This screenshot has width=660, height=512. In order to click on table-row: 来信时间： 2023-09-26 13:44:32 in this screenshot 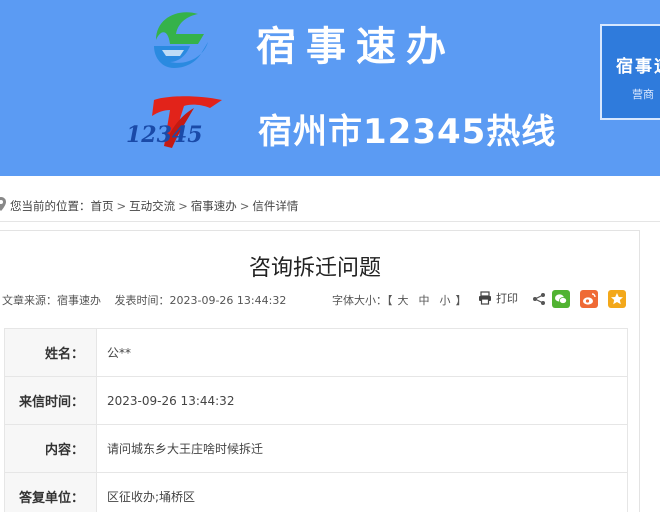, I will do `click(316, 400)`.